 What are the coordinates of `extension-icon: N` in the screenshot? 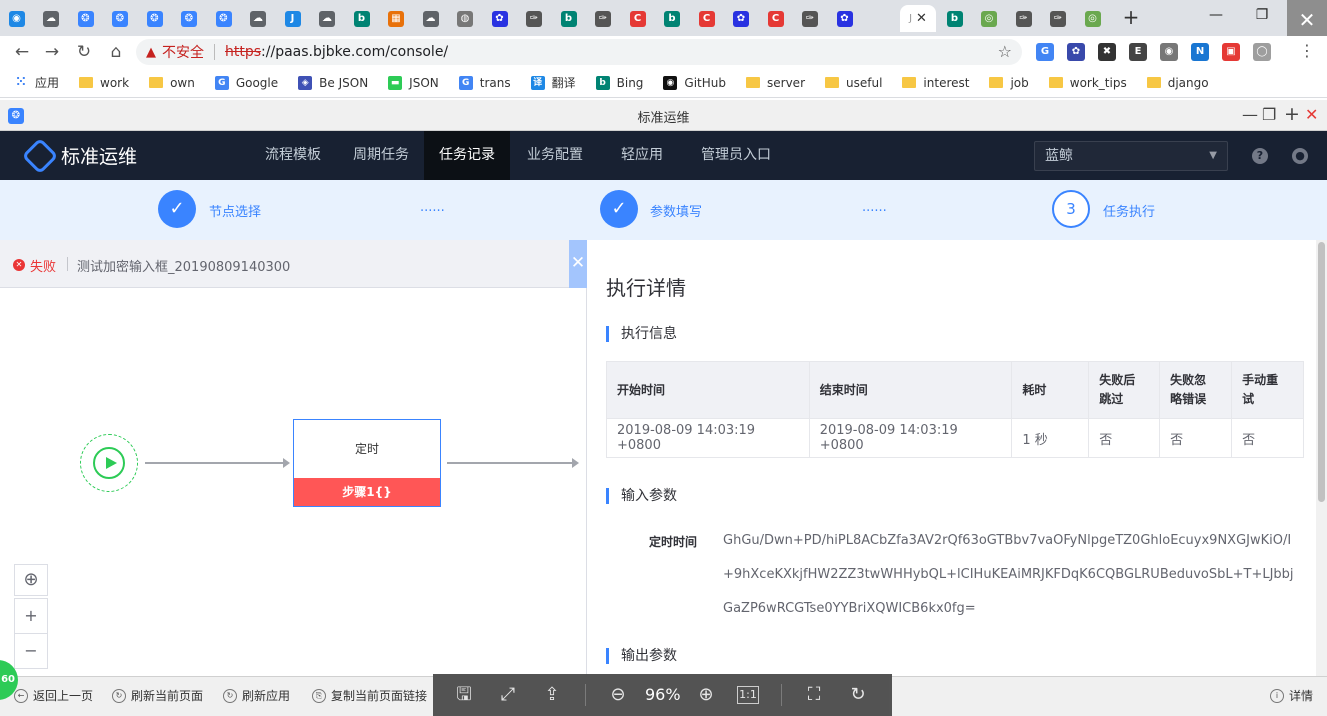 It's located at (1200, 52).